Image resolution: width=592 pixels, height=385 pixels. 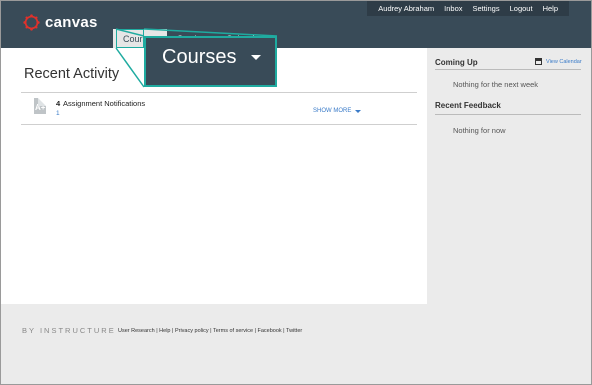 I want to click on courses-callout: Courses, so click(x=210, y=61).